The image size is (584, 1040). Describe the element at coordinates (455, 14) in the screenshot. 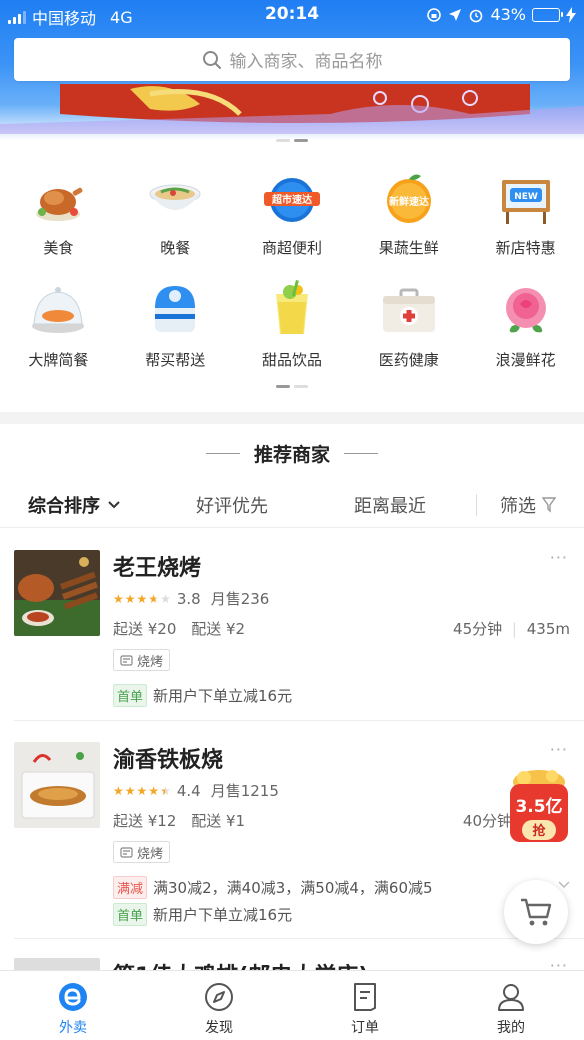

I see `location-arrow-icon` at that location.